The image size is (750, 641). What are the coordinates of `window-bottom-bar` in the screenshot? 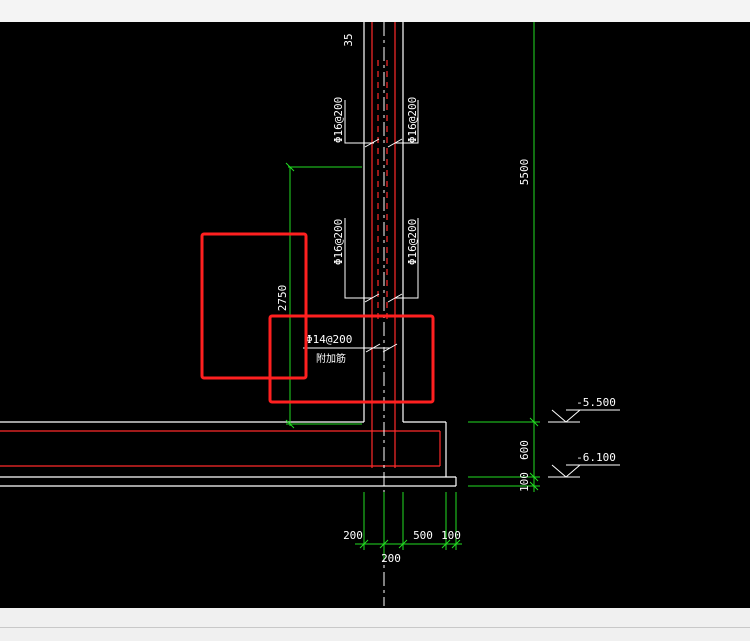 It's located at (375, 624).